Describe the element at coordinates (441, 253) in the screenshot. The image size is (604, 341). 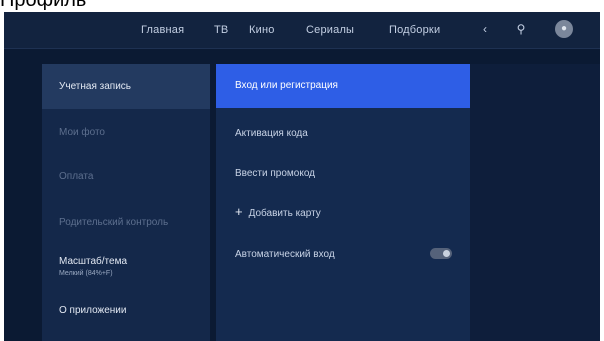
I see `auto-login-toggle` at that location.